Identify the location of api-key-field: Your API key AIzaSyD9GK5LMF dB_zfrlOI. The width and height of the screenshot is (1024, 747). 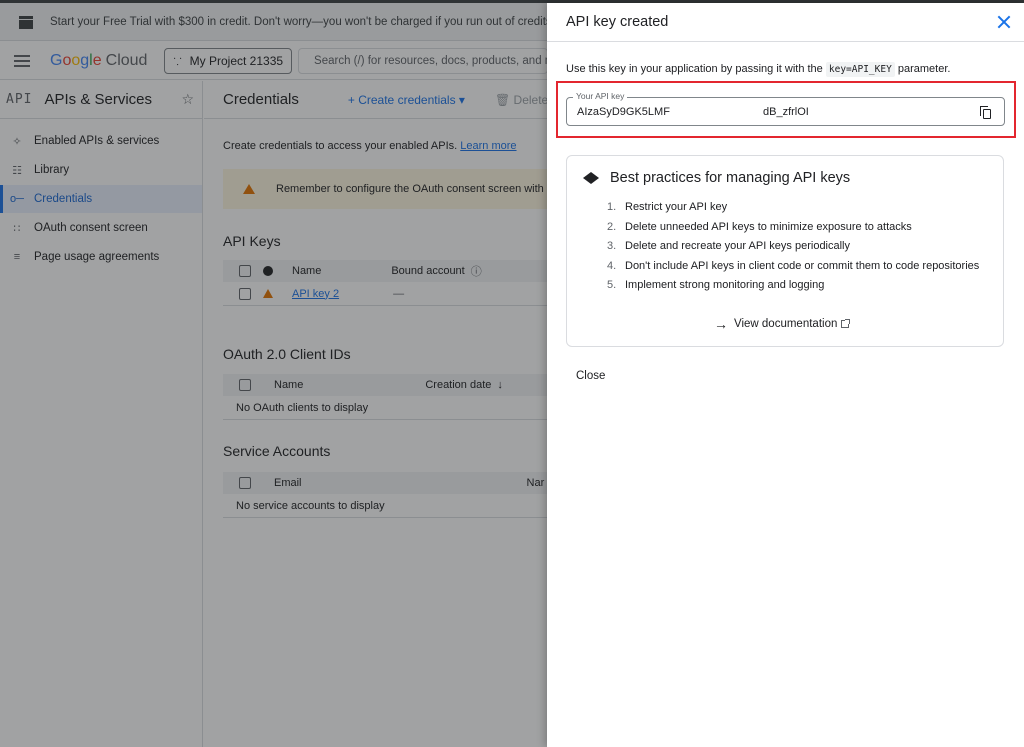
(785, 108).